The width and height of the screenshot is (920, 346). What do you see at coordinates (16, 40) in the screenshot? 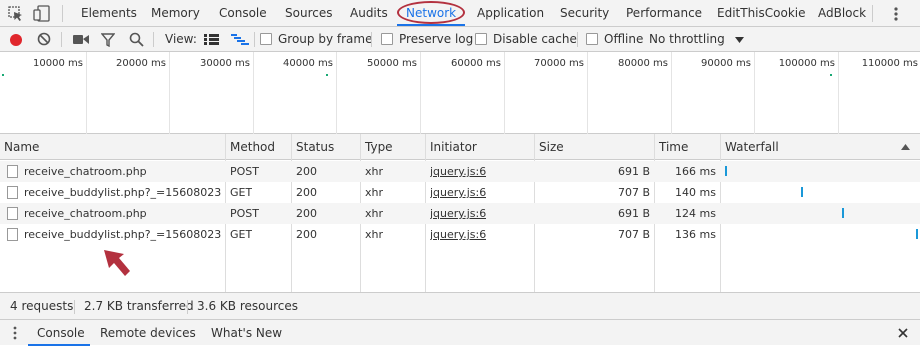
I see `record-icon` at bounding box center [16, 40].